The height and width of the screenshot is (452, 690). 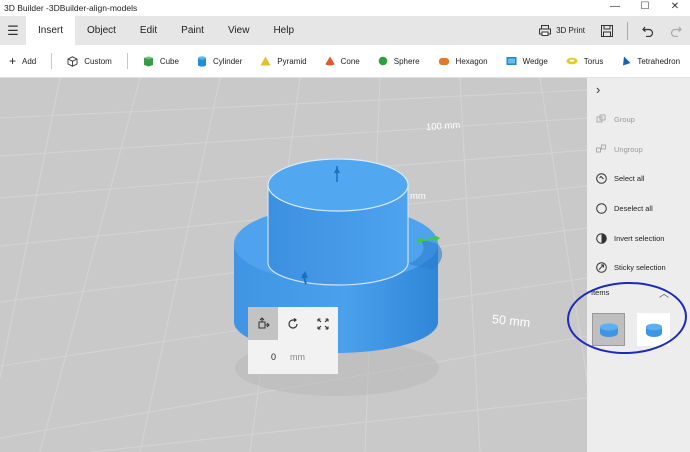 I want to click on shape-wedge-button: Wedge, so click(x=527, y=61).